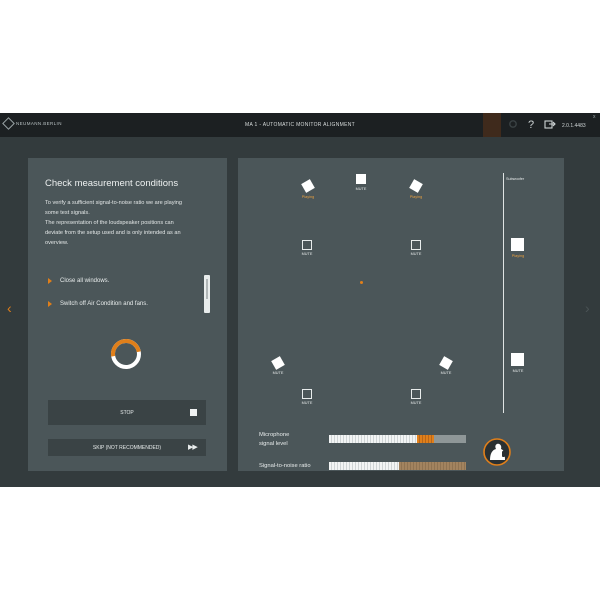 This screenshot has width=600, height=600. I want to click on speaker-front-right, so click(416, 186).